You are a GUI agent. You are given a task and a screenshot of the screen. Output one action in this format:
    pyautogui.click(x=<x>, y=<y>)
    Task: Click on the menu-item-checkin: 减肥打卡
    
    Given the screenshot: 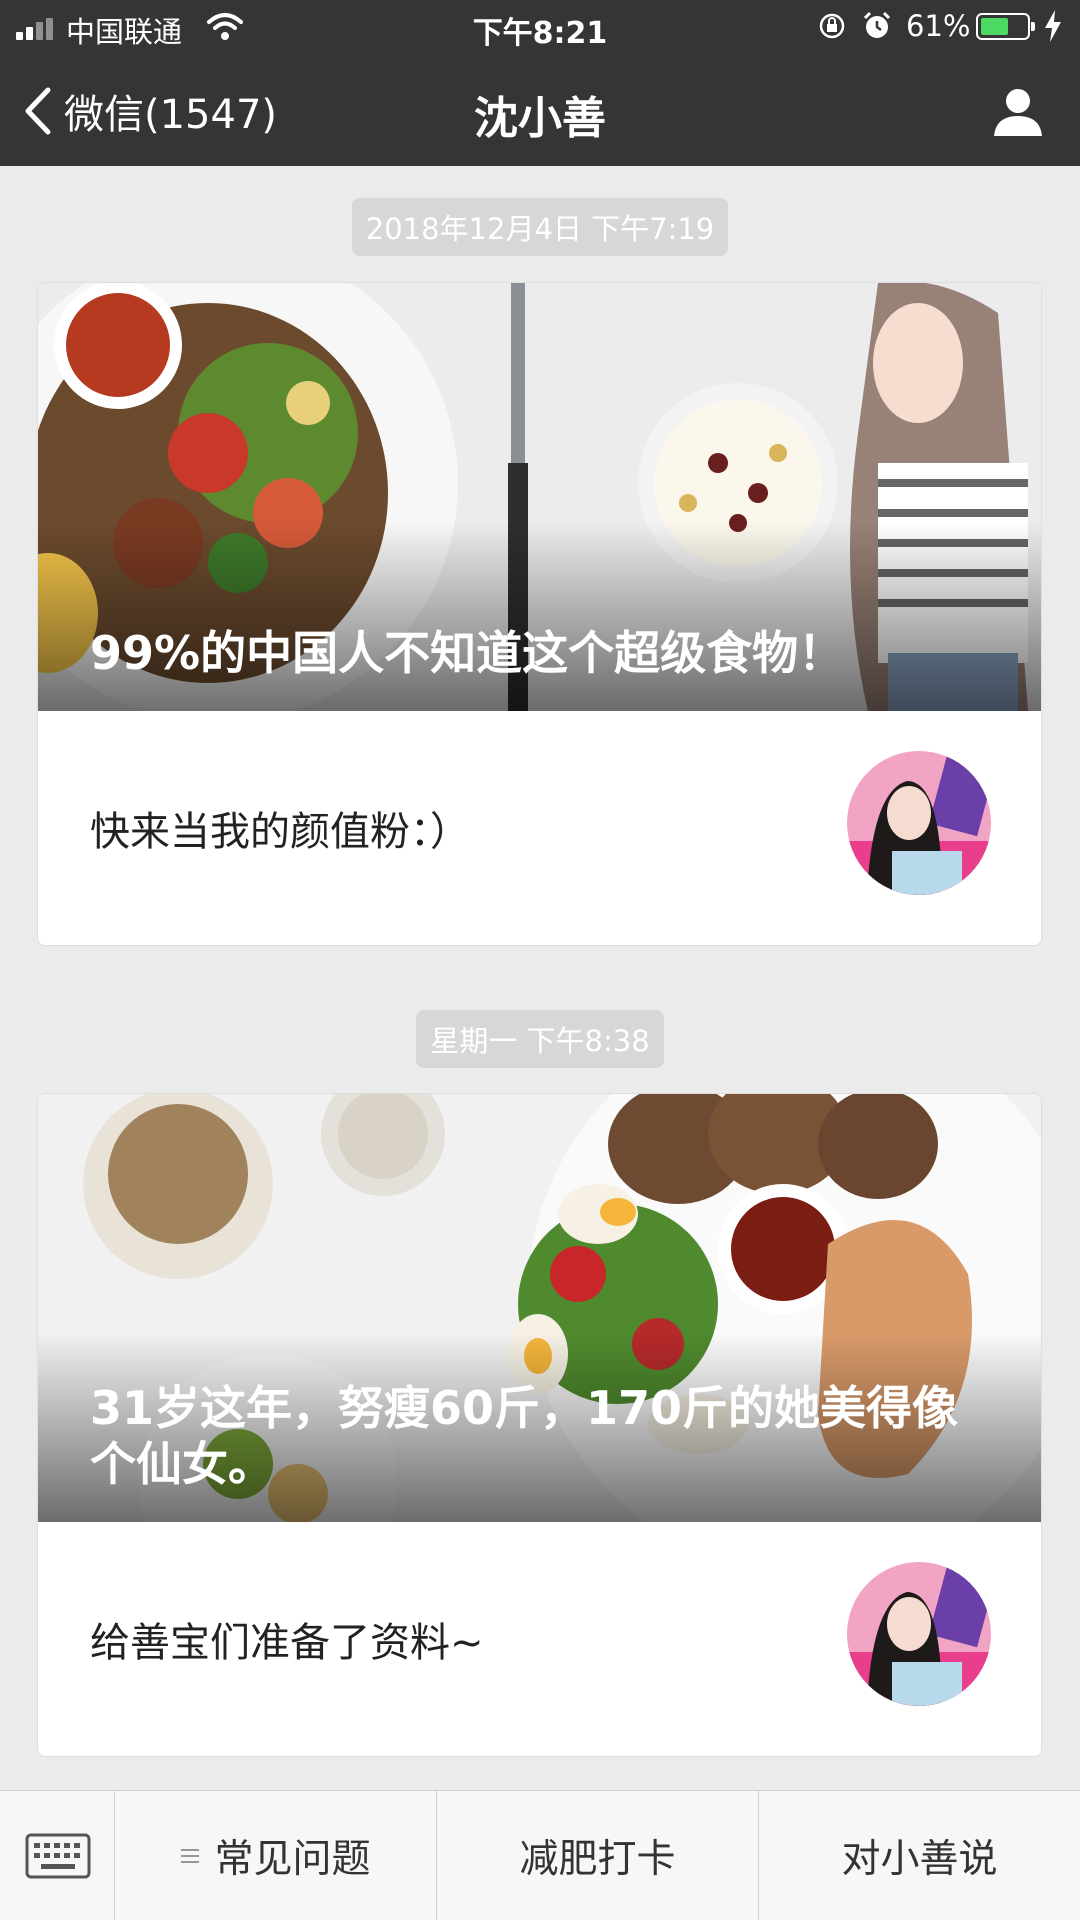 What is the action you would take?
    pyautogui.click(x=598, y=1855)
    